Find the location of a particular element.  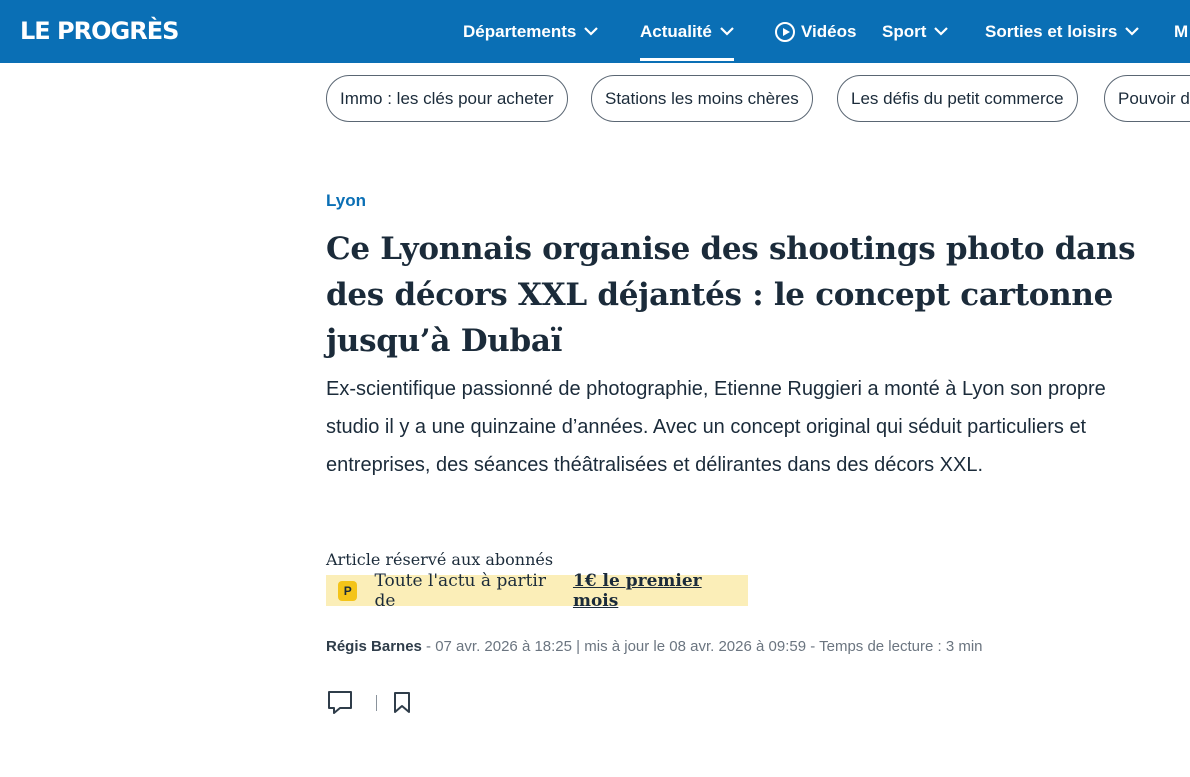

nav-videos: Vidéos is located at coordinates (815, 31).